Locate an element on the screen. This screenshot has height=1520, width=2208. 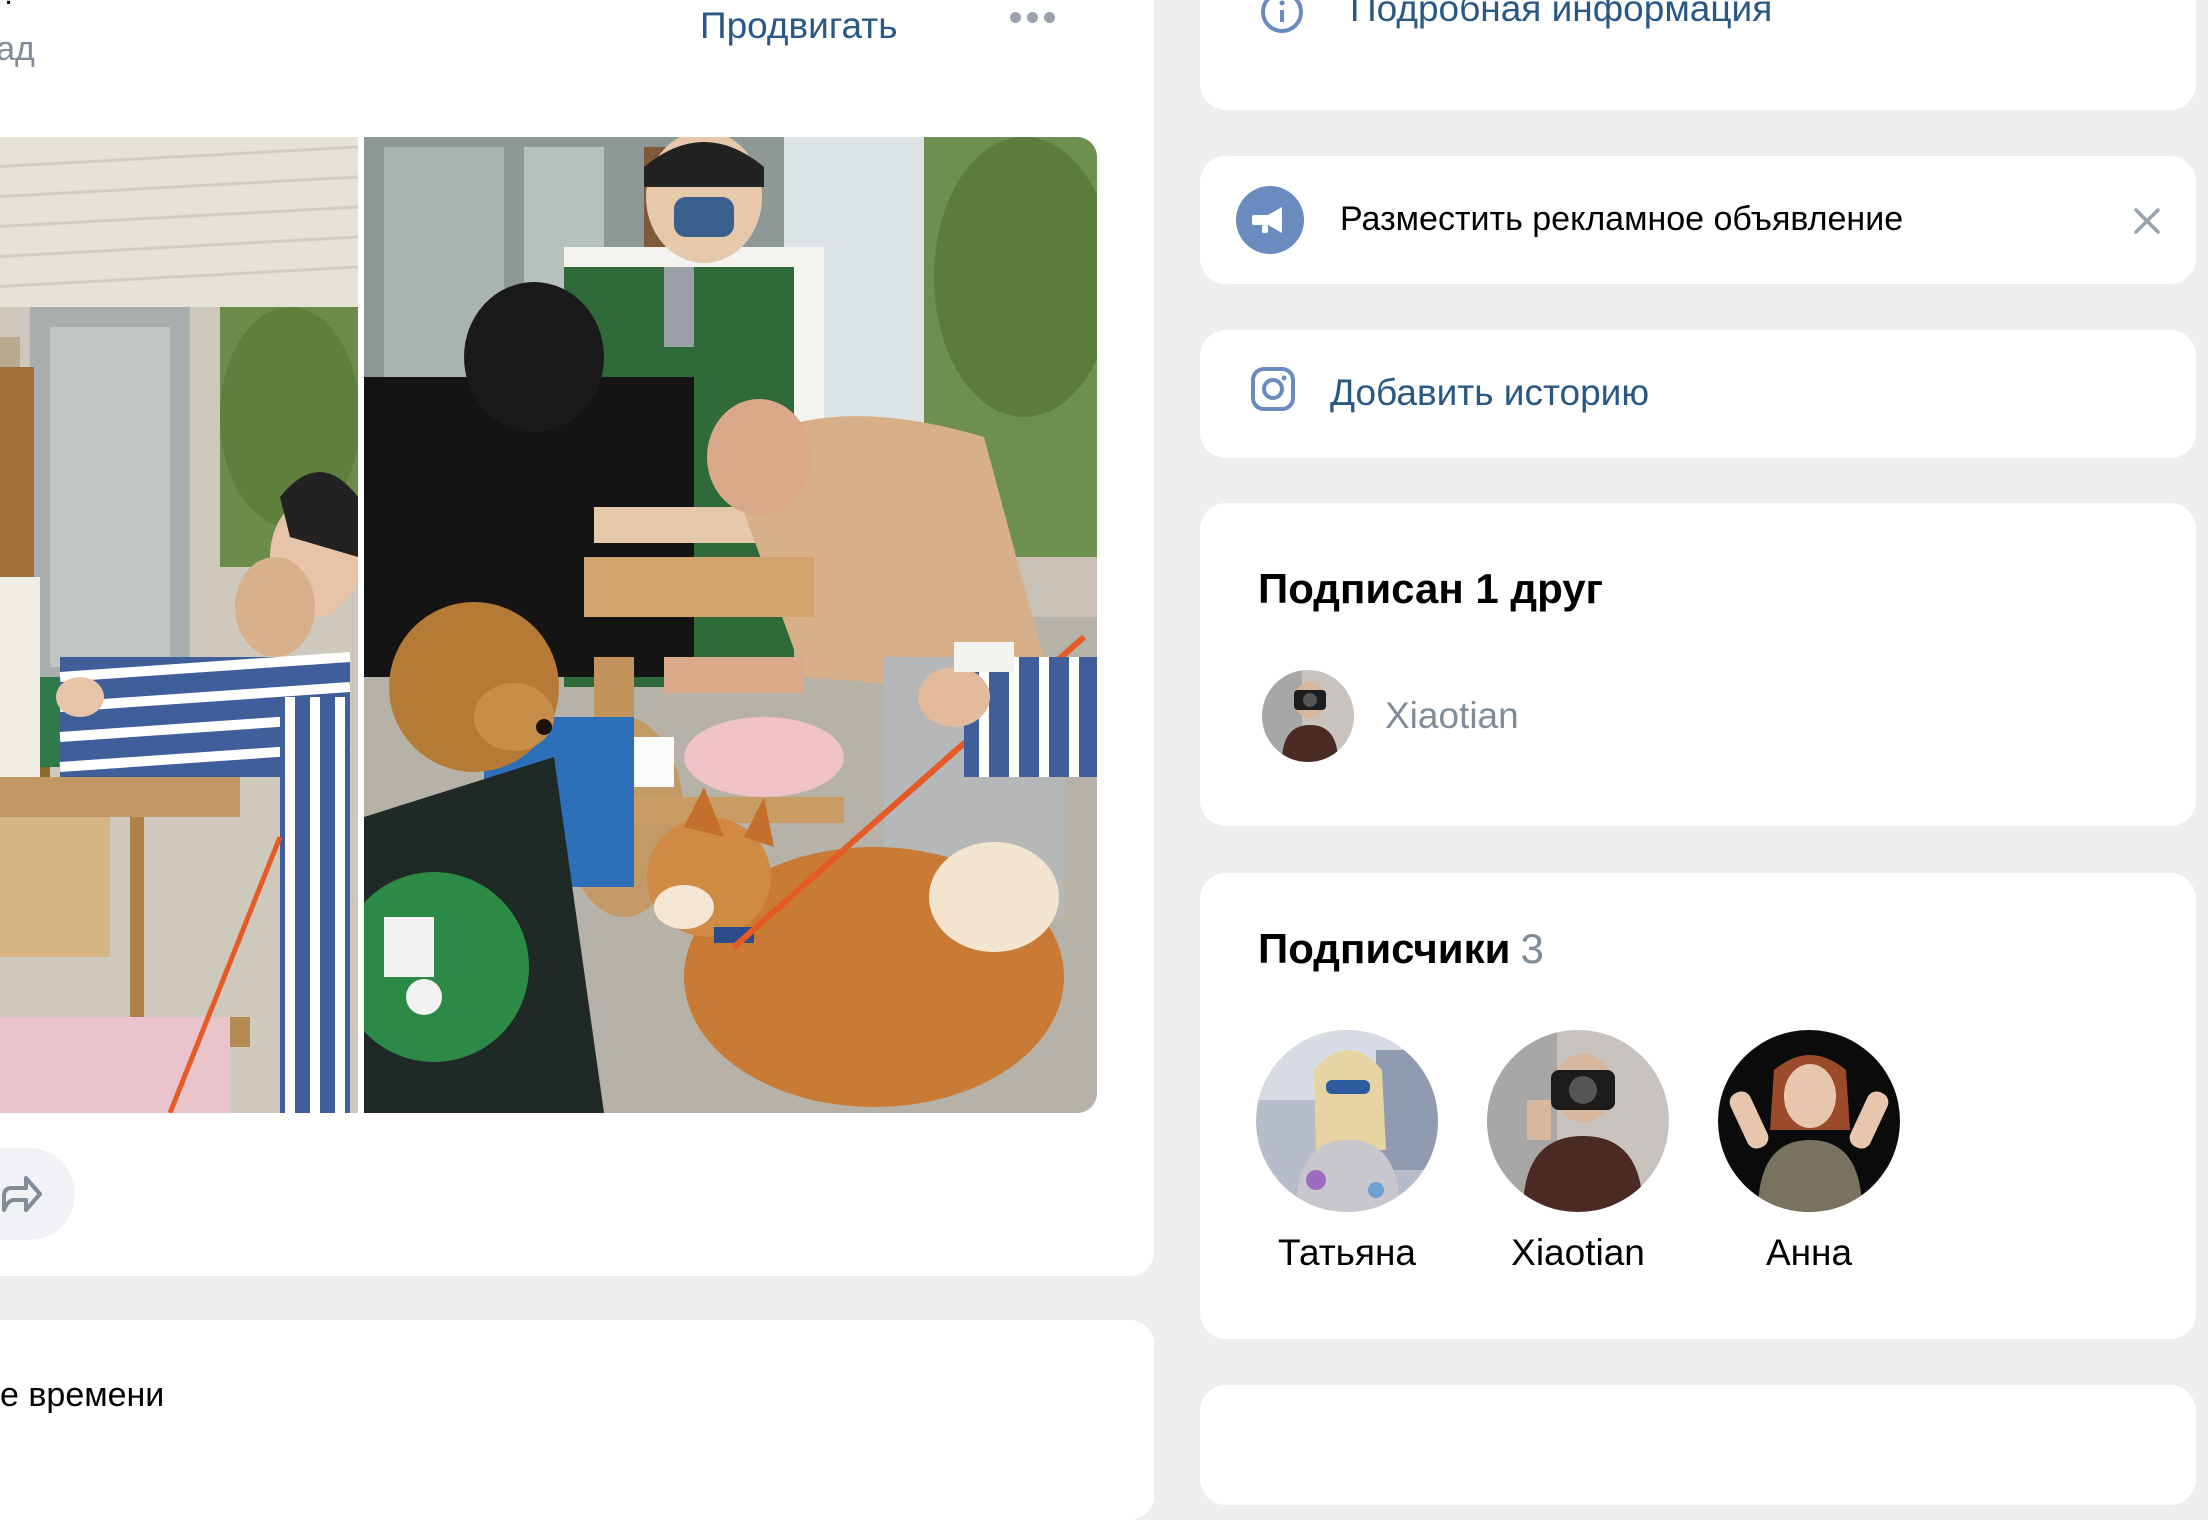
follower-item: Xiaotian is located at coordinates (1578, 1152).